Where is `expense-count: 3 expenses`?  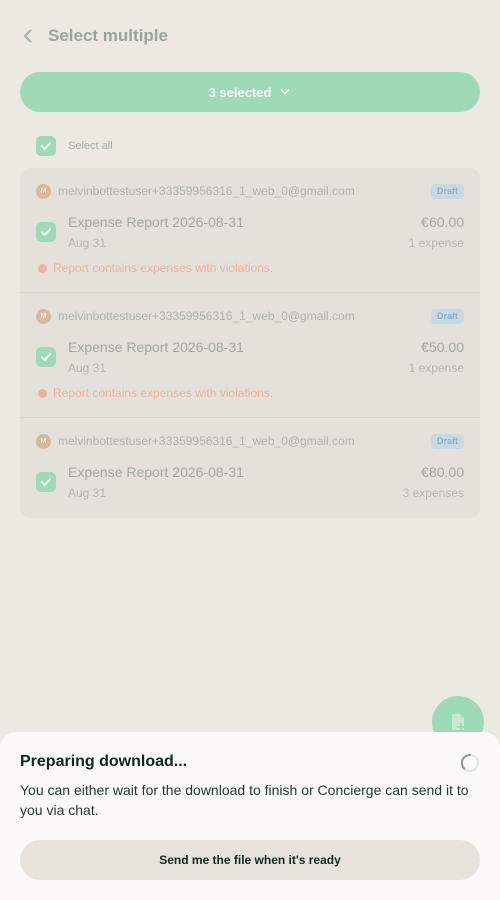
expense-count: 3 expenses is located at coordinates (433, 493).